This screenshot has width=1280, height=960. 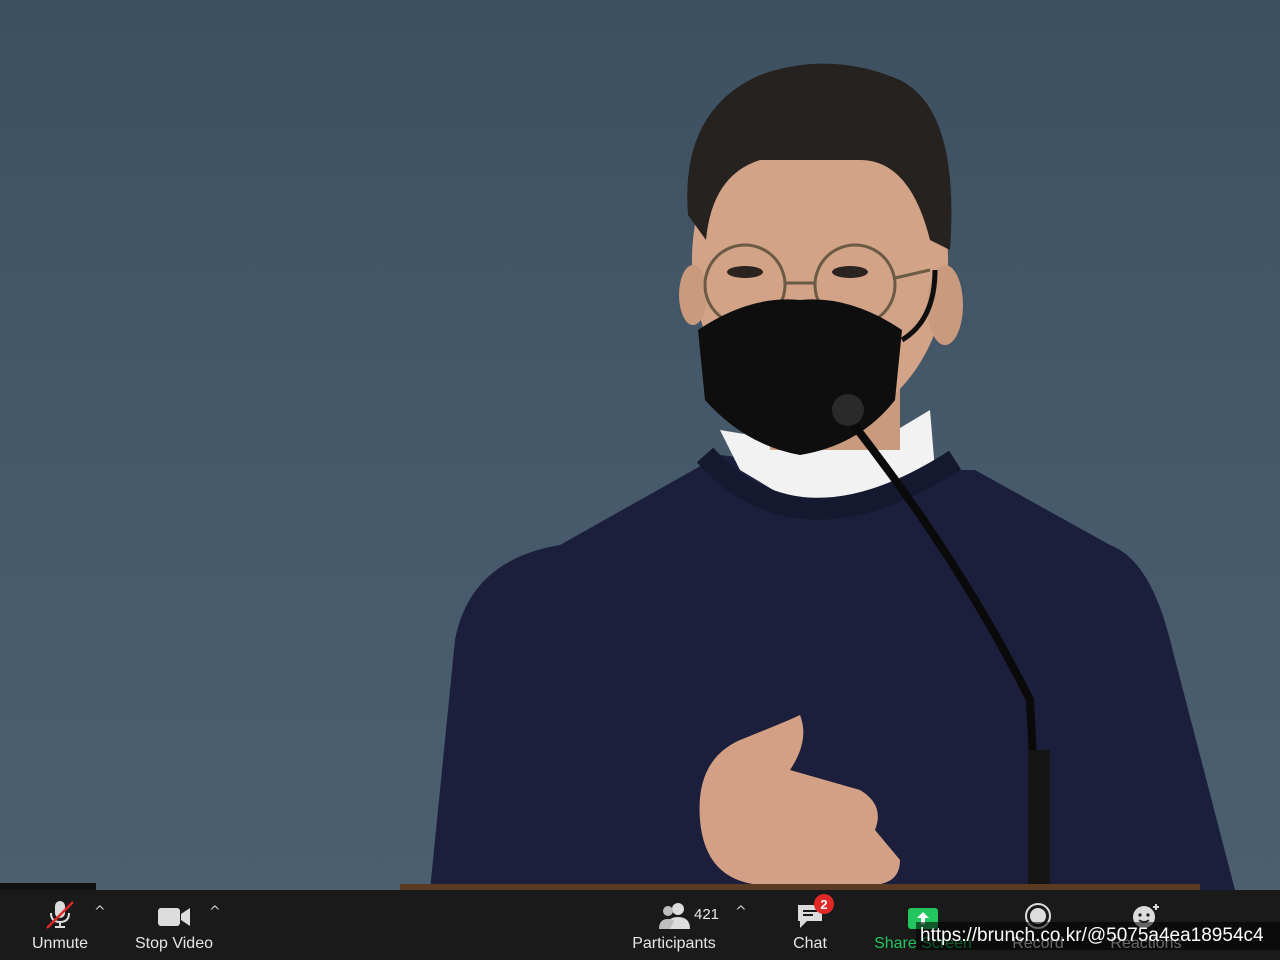 I want to click on participants-label: Participants, so click(x=674, y=943).